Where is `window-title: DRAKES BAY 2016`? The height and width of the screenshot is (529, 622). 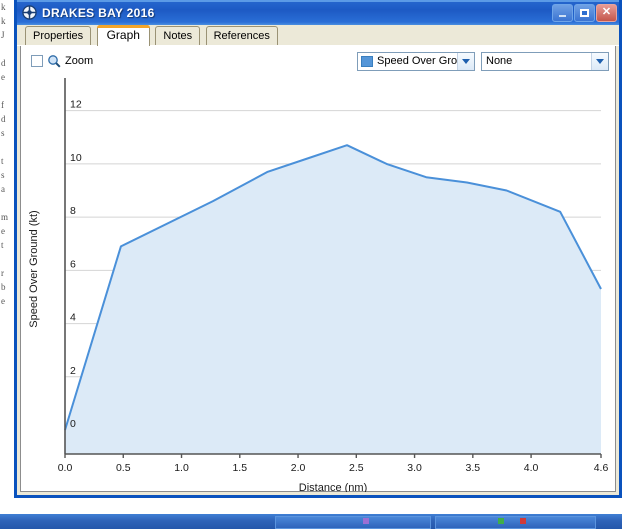 window-title: DRAKES BAY 2016 is located at coordinates (98, 12).